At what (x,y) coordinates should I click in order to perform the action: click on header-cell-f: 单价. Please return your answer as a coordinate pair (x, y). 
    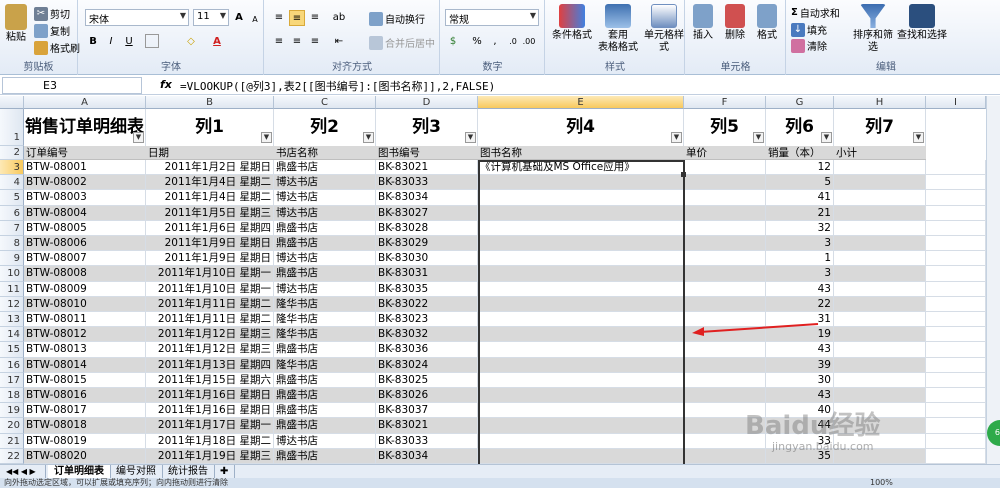
    Looking at the image, I should click on (725, 153).